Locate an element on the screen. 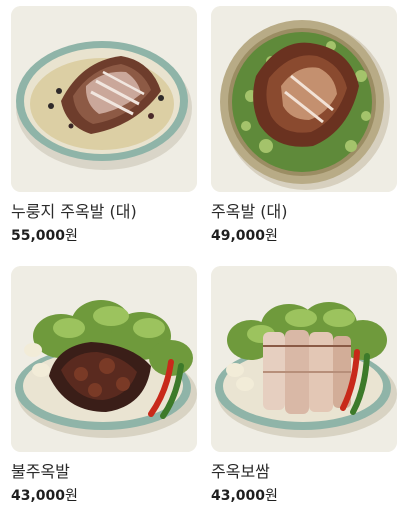 This screenshot has height=518, width=408. product-name: 불주옥발 is located at coordinates (104, 472).